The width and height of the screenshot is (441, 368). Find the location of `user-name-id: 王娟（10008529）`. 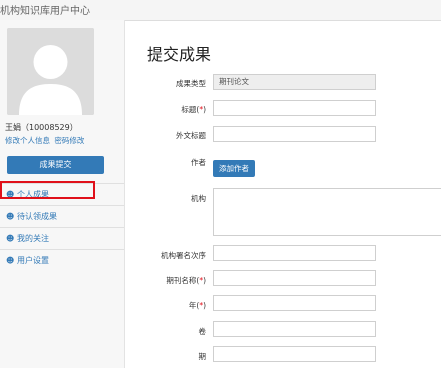

user-name-id: 王娟（10008529） is located at coordinates (41, 127).